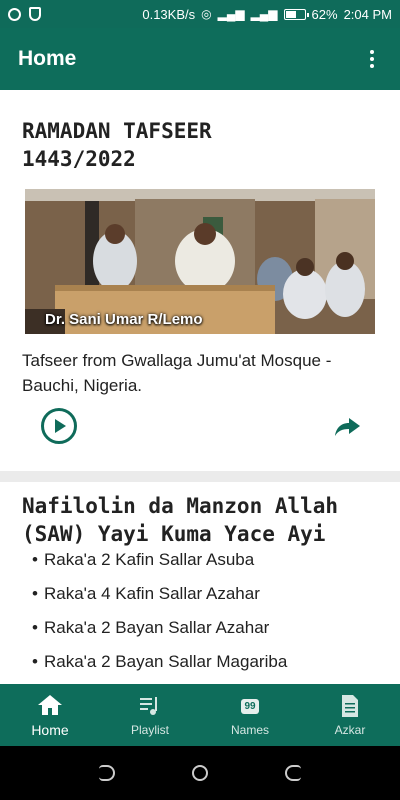  I want to click on shield-icon, so click(35, 14).